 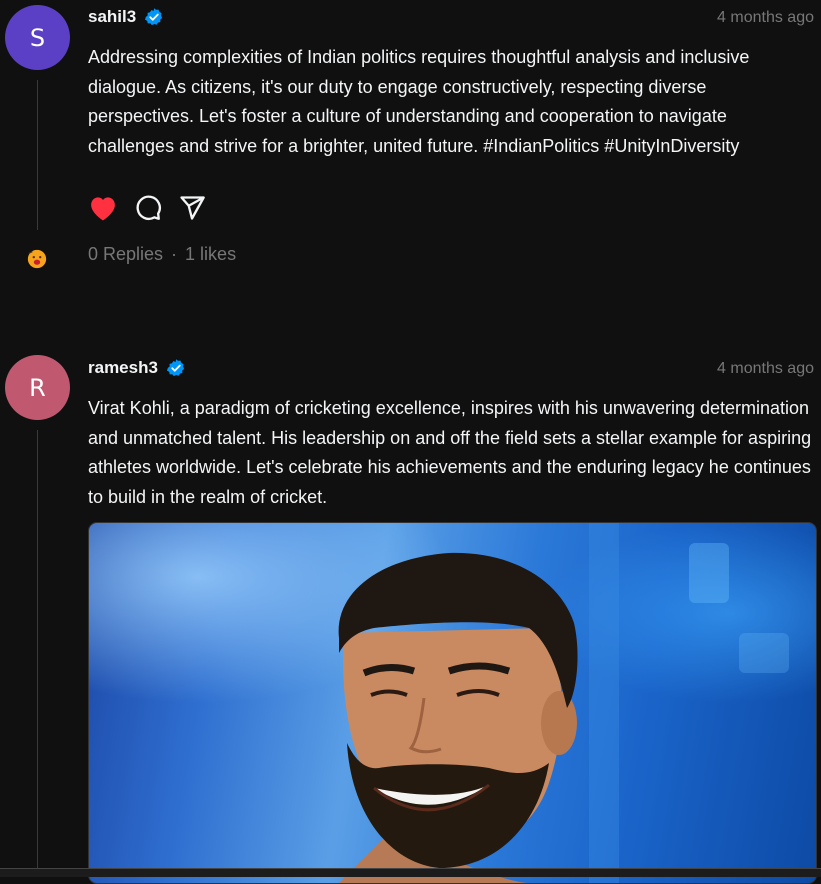 I want to click on username: ramesh3, so click(x=123, y=368).